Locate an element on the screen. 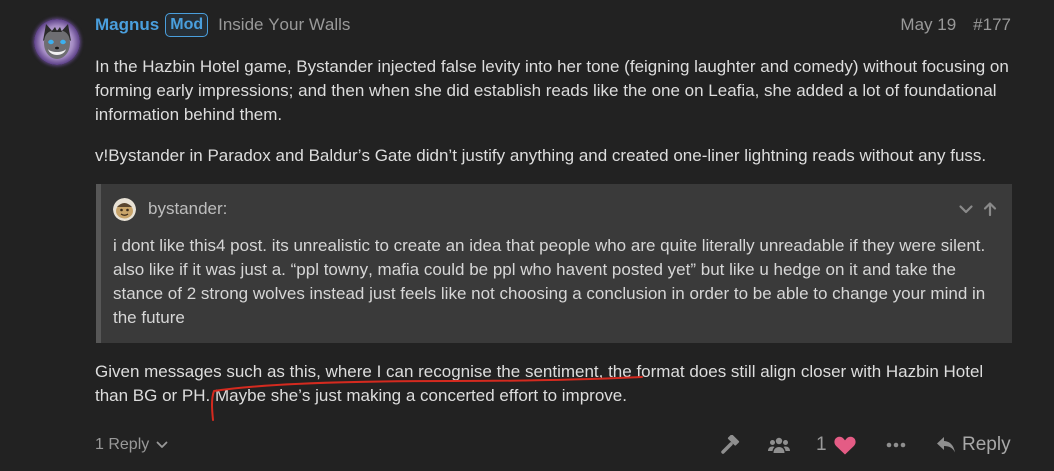  like-count: 1 is located at coordinates (821, 445).